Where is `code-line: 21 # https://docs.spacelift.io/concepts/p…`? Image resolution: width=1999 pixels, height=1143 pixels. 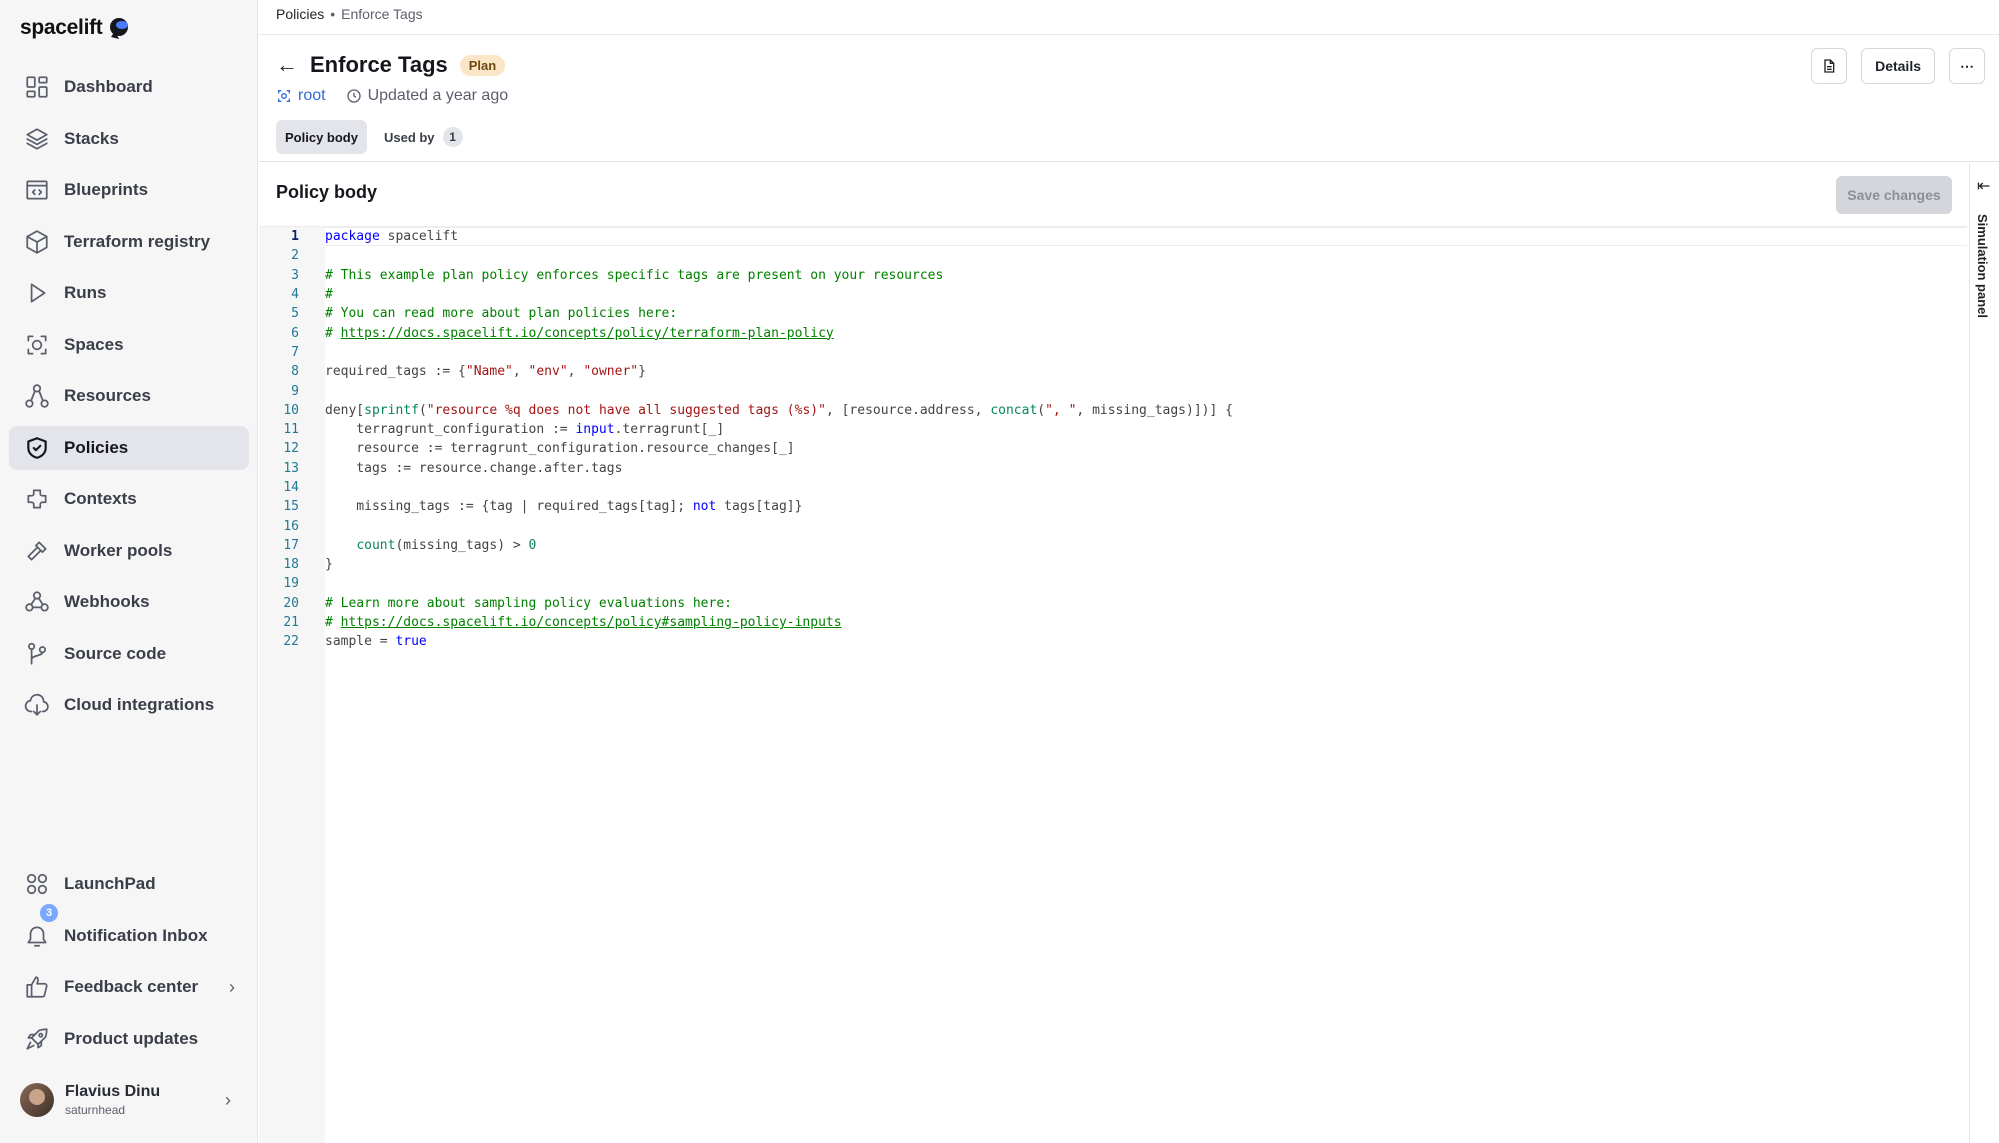
code-line: 21 # https://docs.spacelift.io/concepts/p… is located at coordinates (1125, 622).